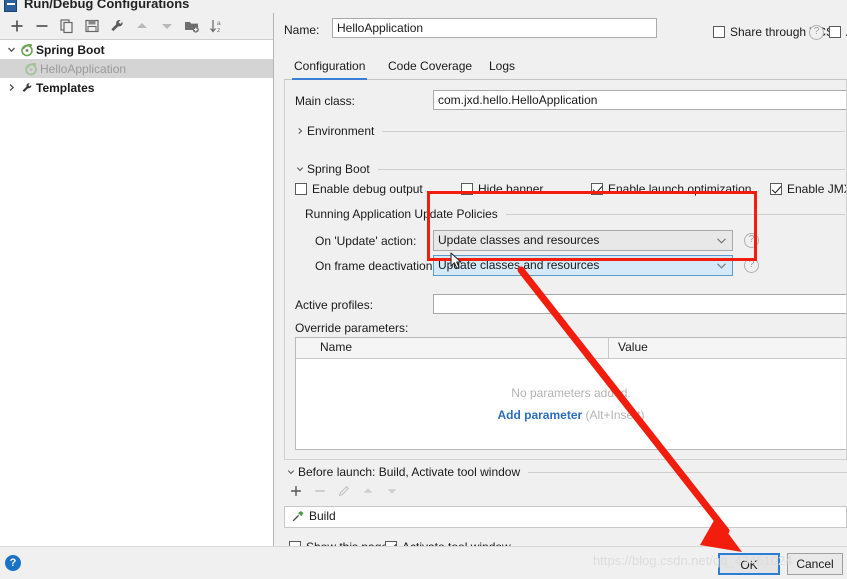  I want to click on empty-state-text: No parameters added., so click(571, 393).